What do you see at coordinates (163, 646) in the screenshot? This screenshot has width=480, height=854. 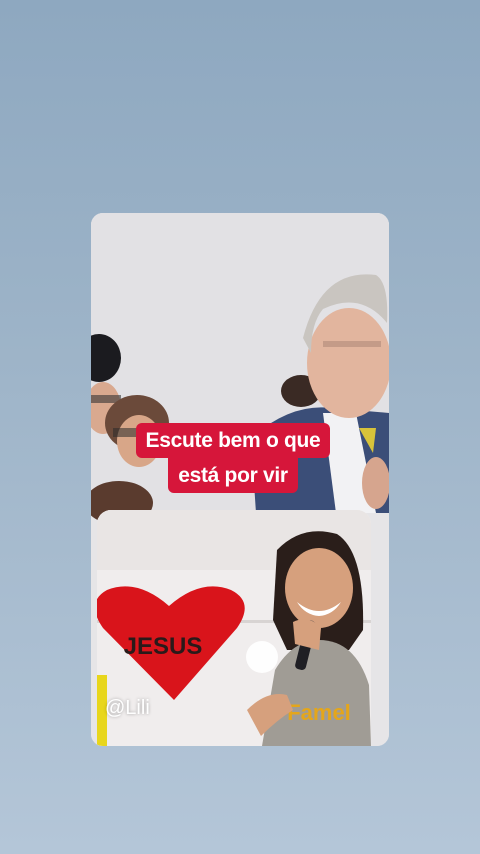 I see `heart-sign-text: JESUS` at bounding box center [163, 646].